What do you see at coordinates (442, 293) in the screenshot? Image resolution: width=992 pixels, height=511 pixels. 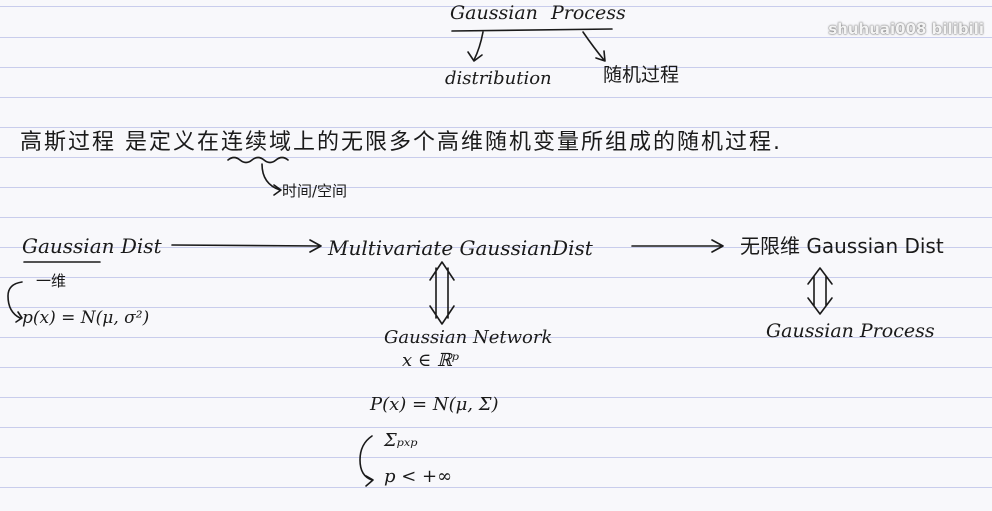 I see `double-arrow-network` at bounding box center [442, 293].